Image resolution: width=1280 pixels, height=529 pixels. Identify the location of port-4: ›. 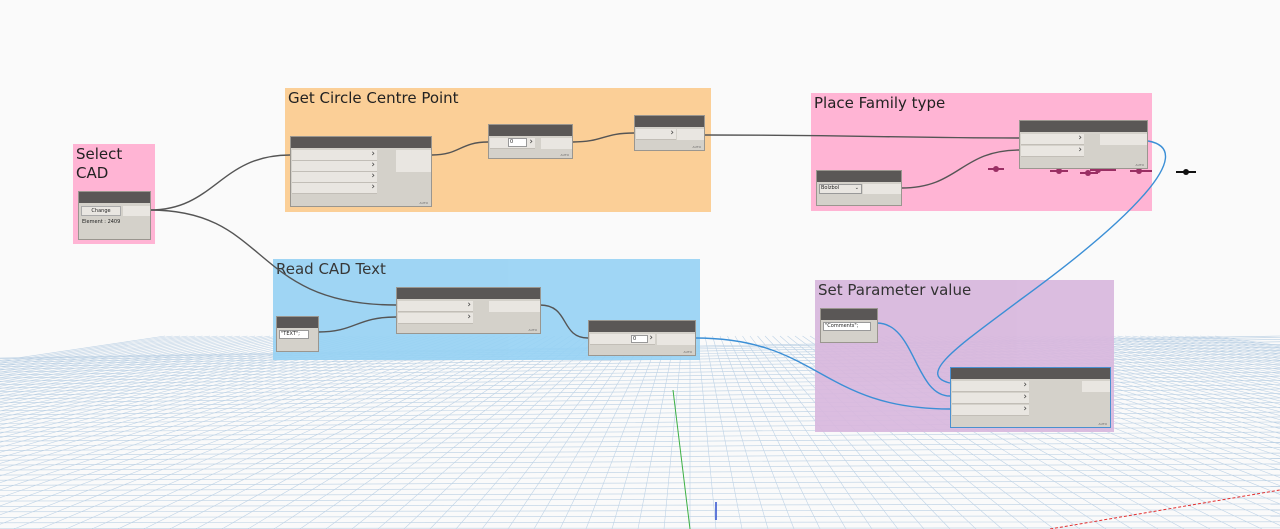
(334, 188).